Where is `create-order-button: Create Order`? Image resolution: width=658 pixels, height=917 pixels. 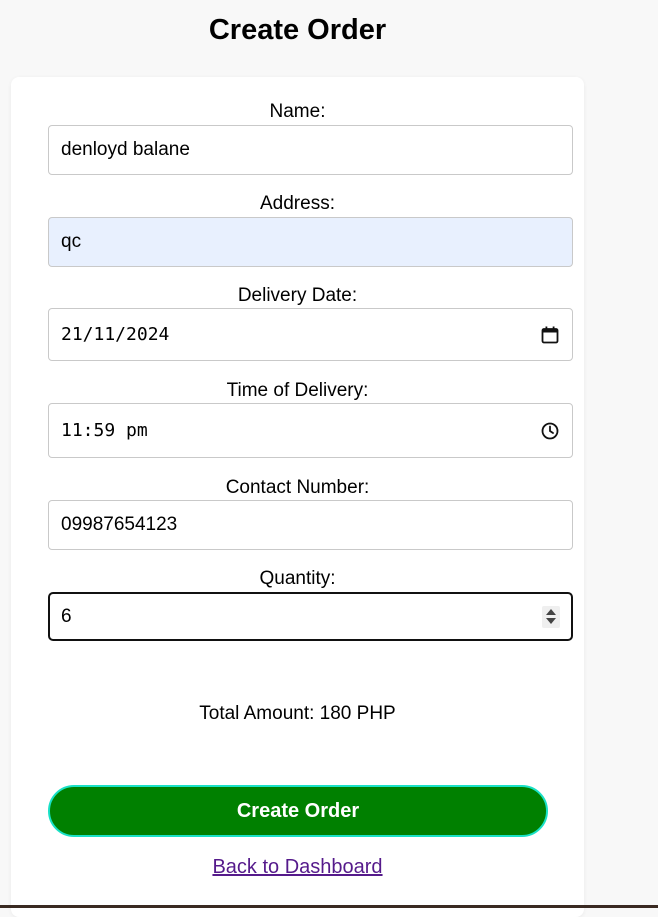
create-order-button: Create Order is located at coordinates (298, 811).